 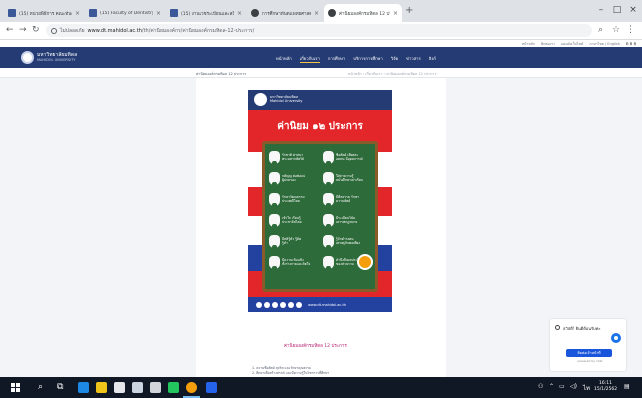 I want to click on task-view-icon: ⧉, so click(x=60, y=387).